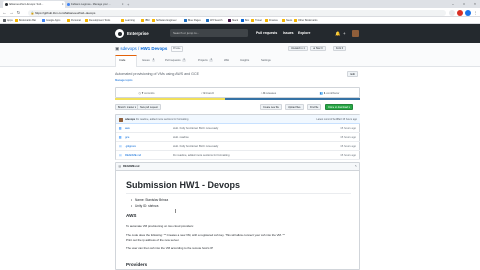  I want to click on file-age: 15 hours ago, so click(348, 146).